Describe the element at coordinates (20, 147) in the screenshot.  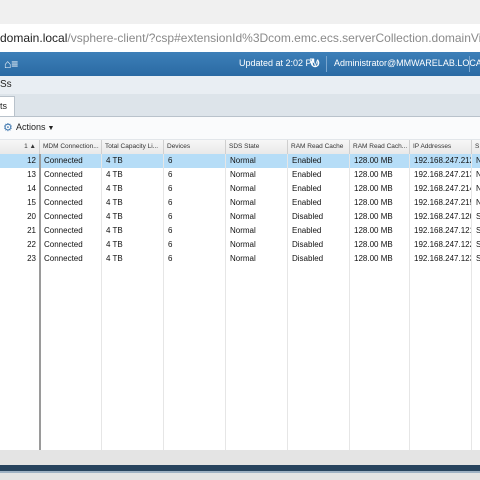
I see `column-header-name: 1 ▲` at that location.